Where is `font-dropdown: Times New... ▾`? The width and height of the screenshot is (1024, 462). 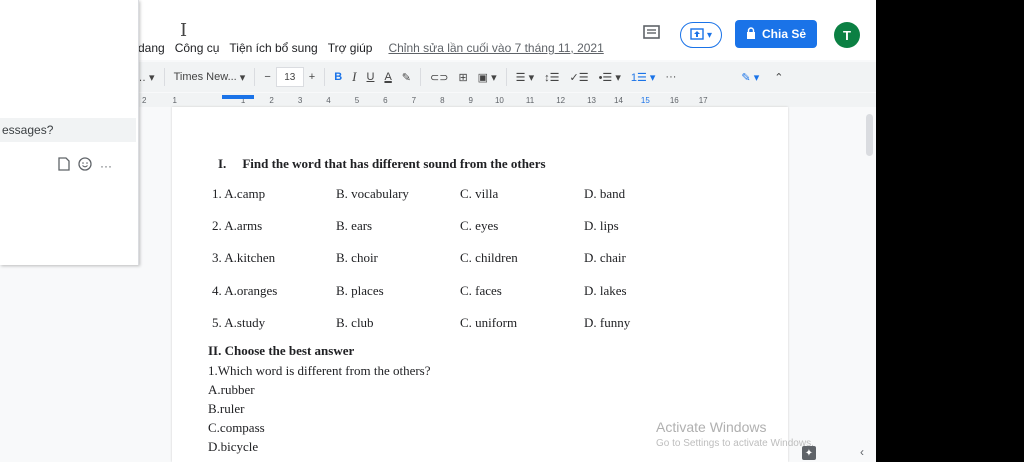
font-dropdown: Times New... ▾ is located at coordinates (210, 77).